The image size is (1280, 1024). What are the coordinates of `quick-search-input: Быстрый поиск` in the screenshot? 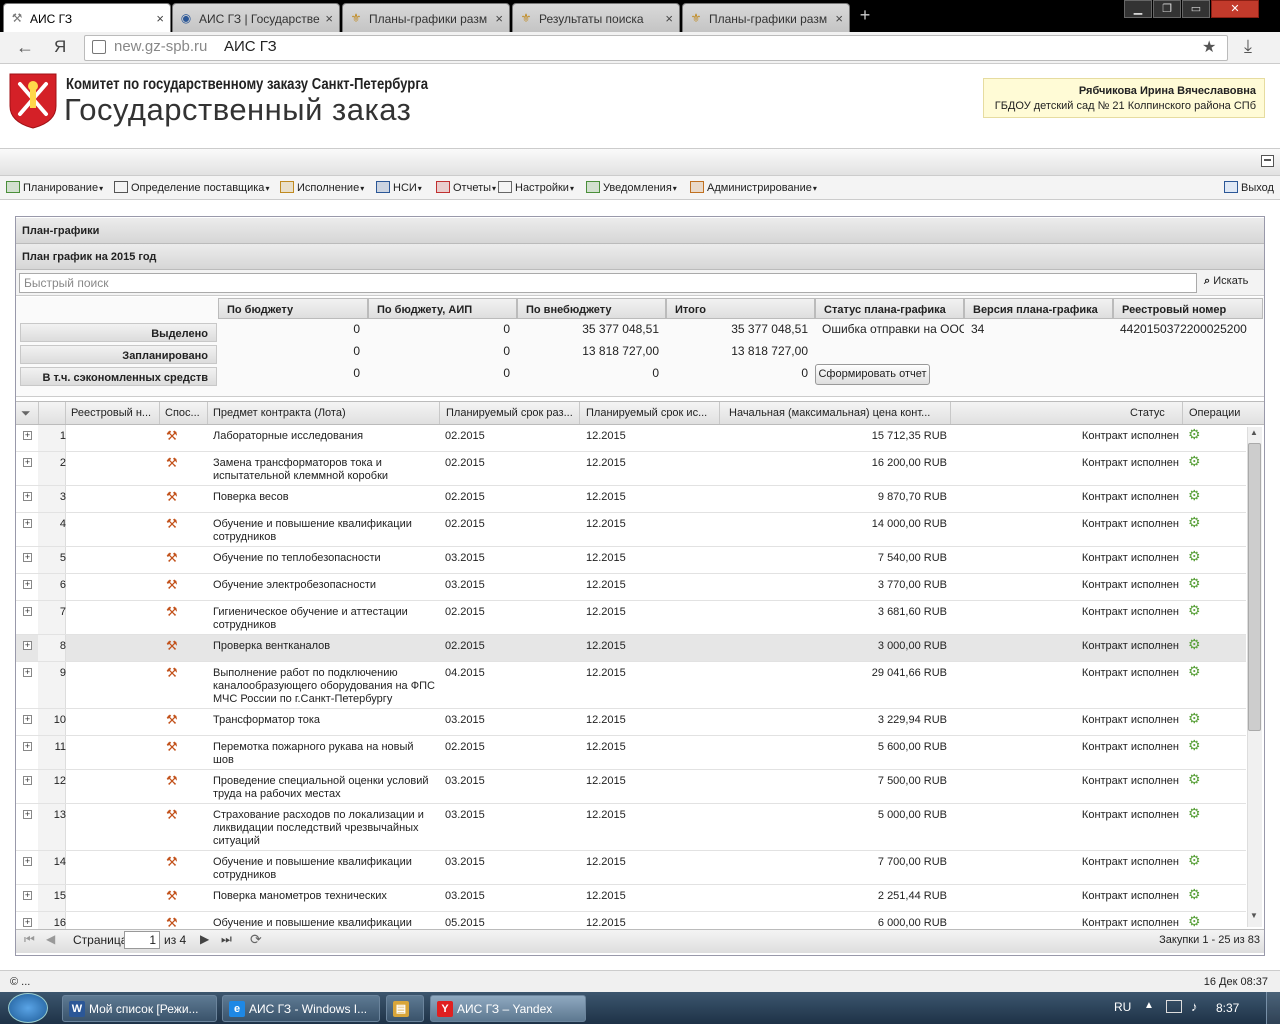 It's located at (608, 283).